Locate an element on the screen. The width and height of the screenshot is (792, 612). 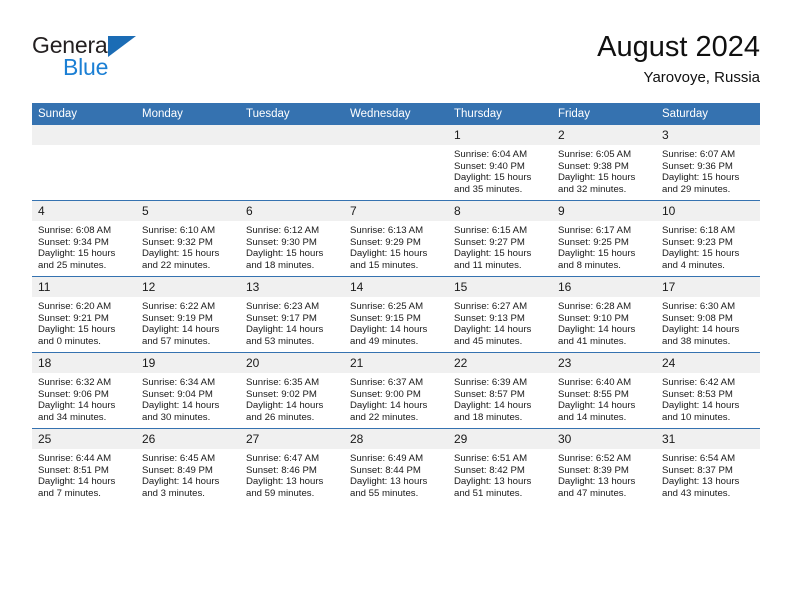
daylight-duration: and 7 minutes. is located at coordinates (69, 493).